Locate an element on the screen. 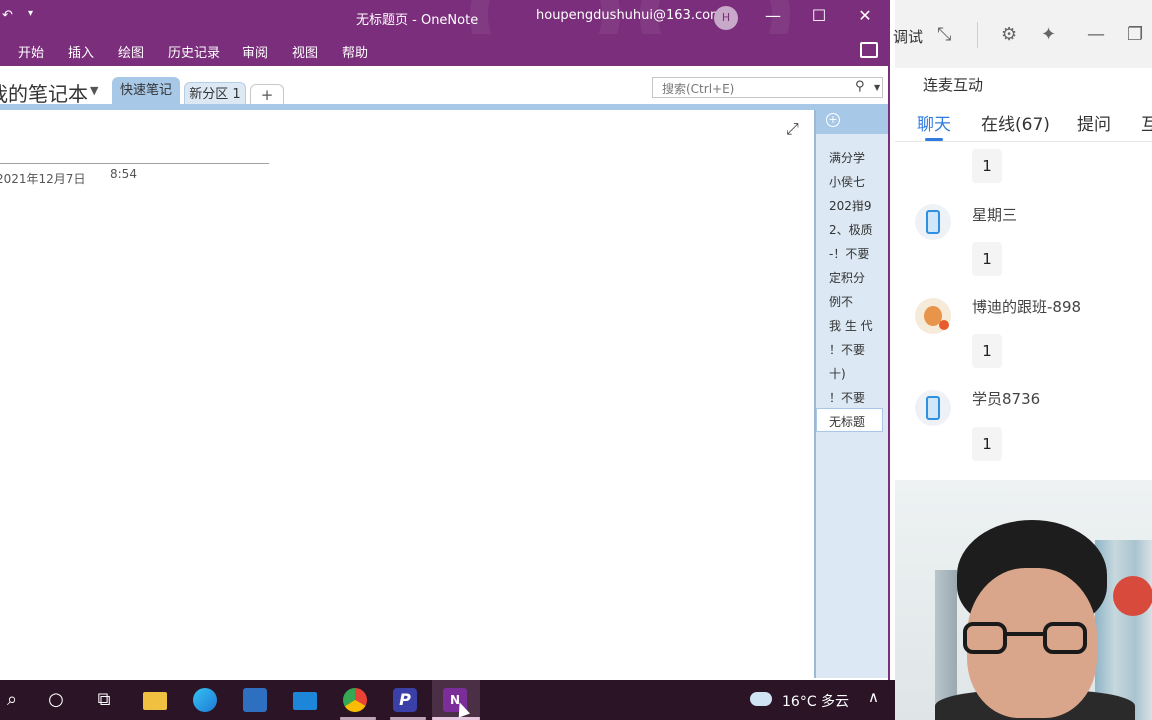 The height and width of the screenshot is (720, 1152). video-glasses-bridge is located at coordinates (1025, 634).